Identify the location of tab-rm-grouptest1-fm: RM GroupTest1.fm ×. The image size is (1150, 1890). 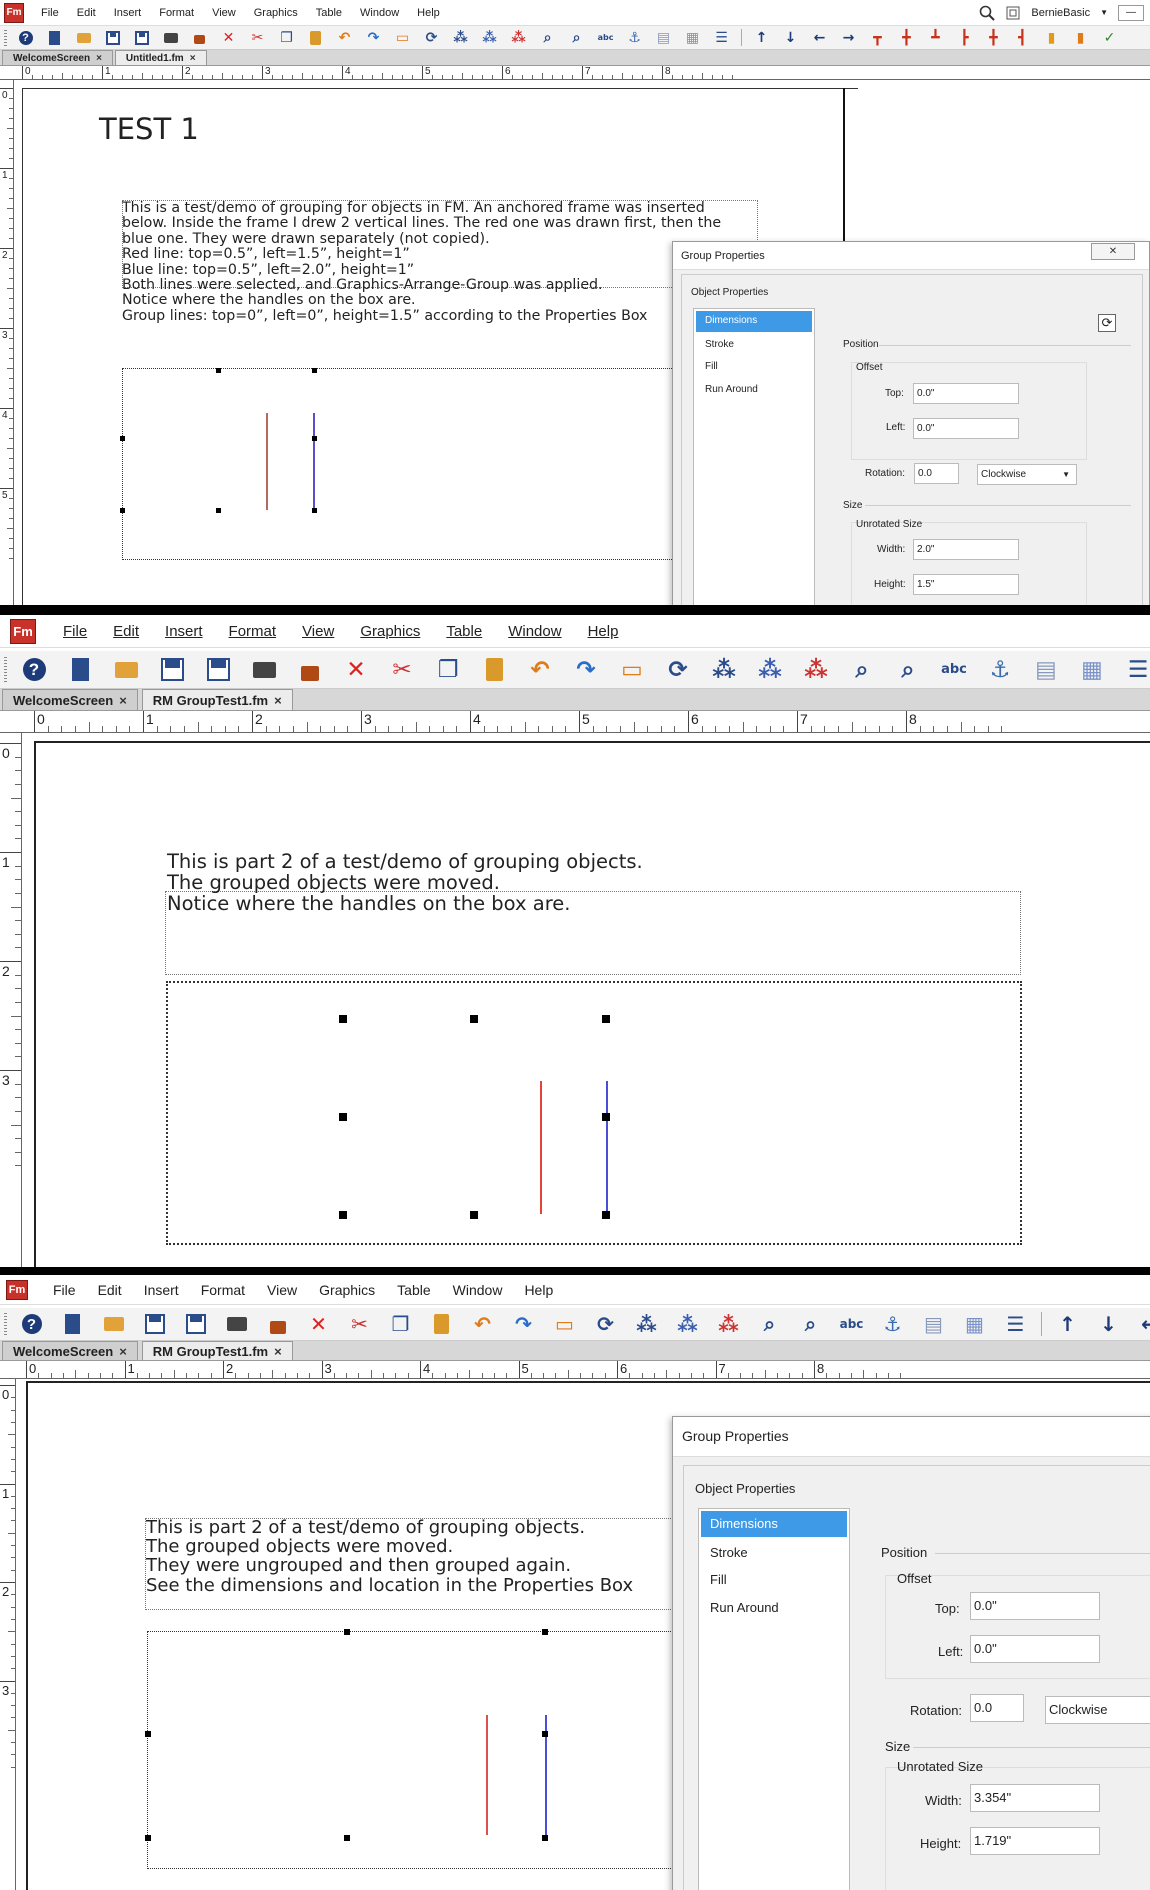
(217, 699).